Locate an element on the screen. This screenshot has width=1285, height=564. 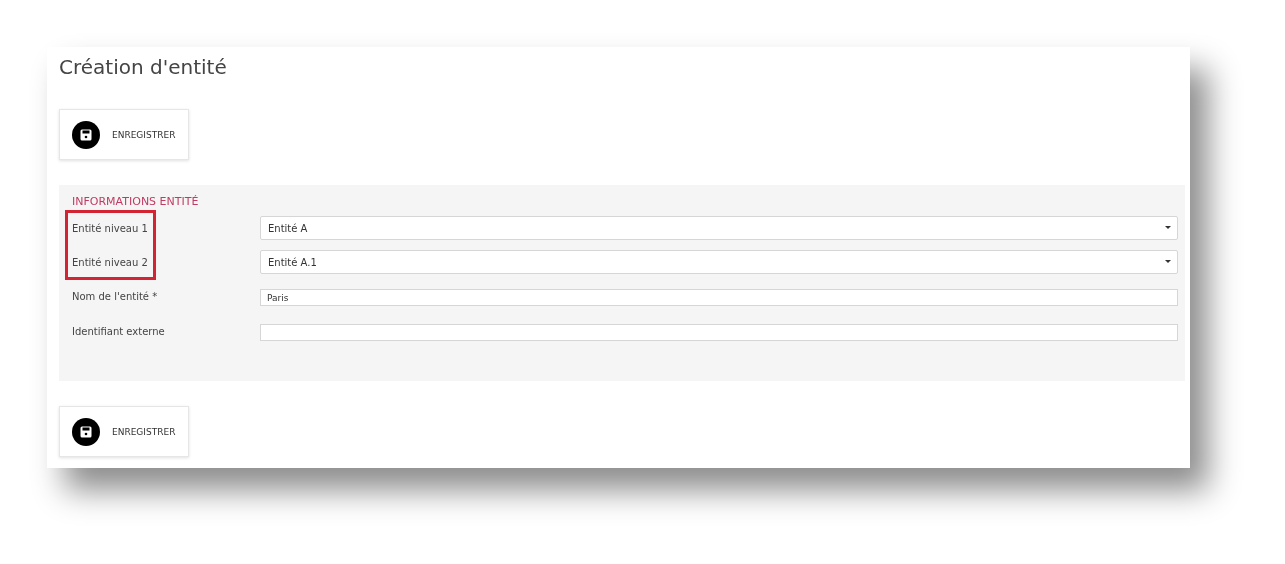
field-label: Nom de l'entité * is located at coordinates (115, 296).